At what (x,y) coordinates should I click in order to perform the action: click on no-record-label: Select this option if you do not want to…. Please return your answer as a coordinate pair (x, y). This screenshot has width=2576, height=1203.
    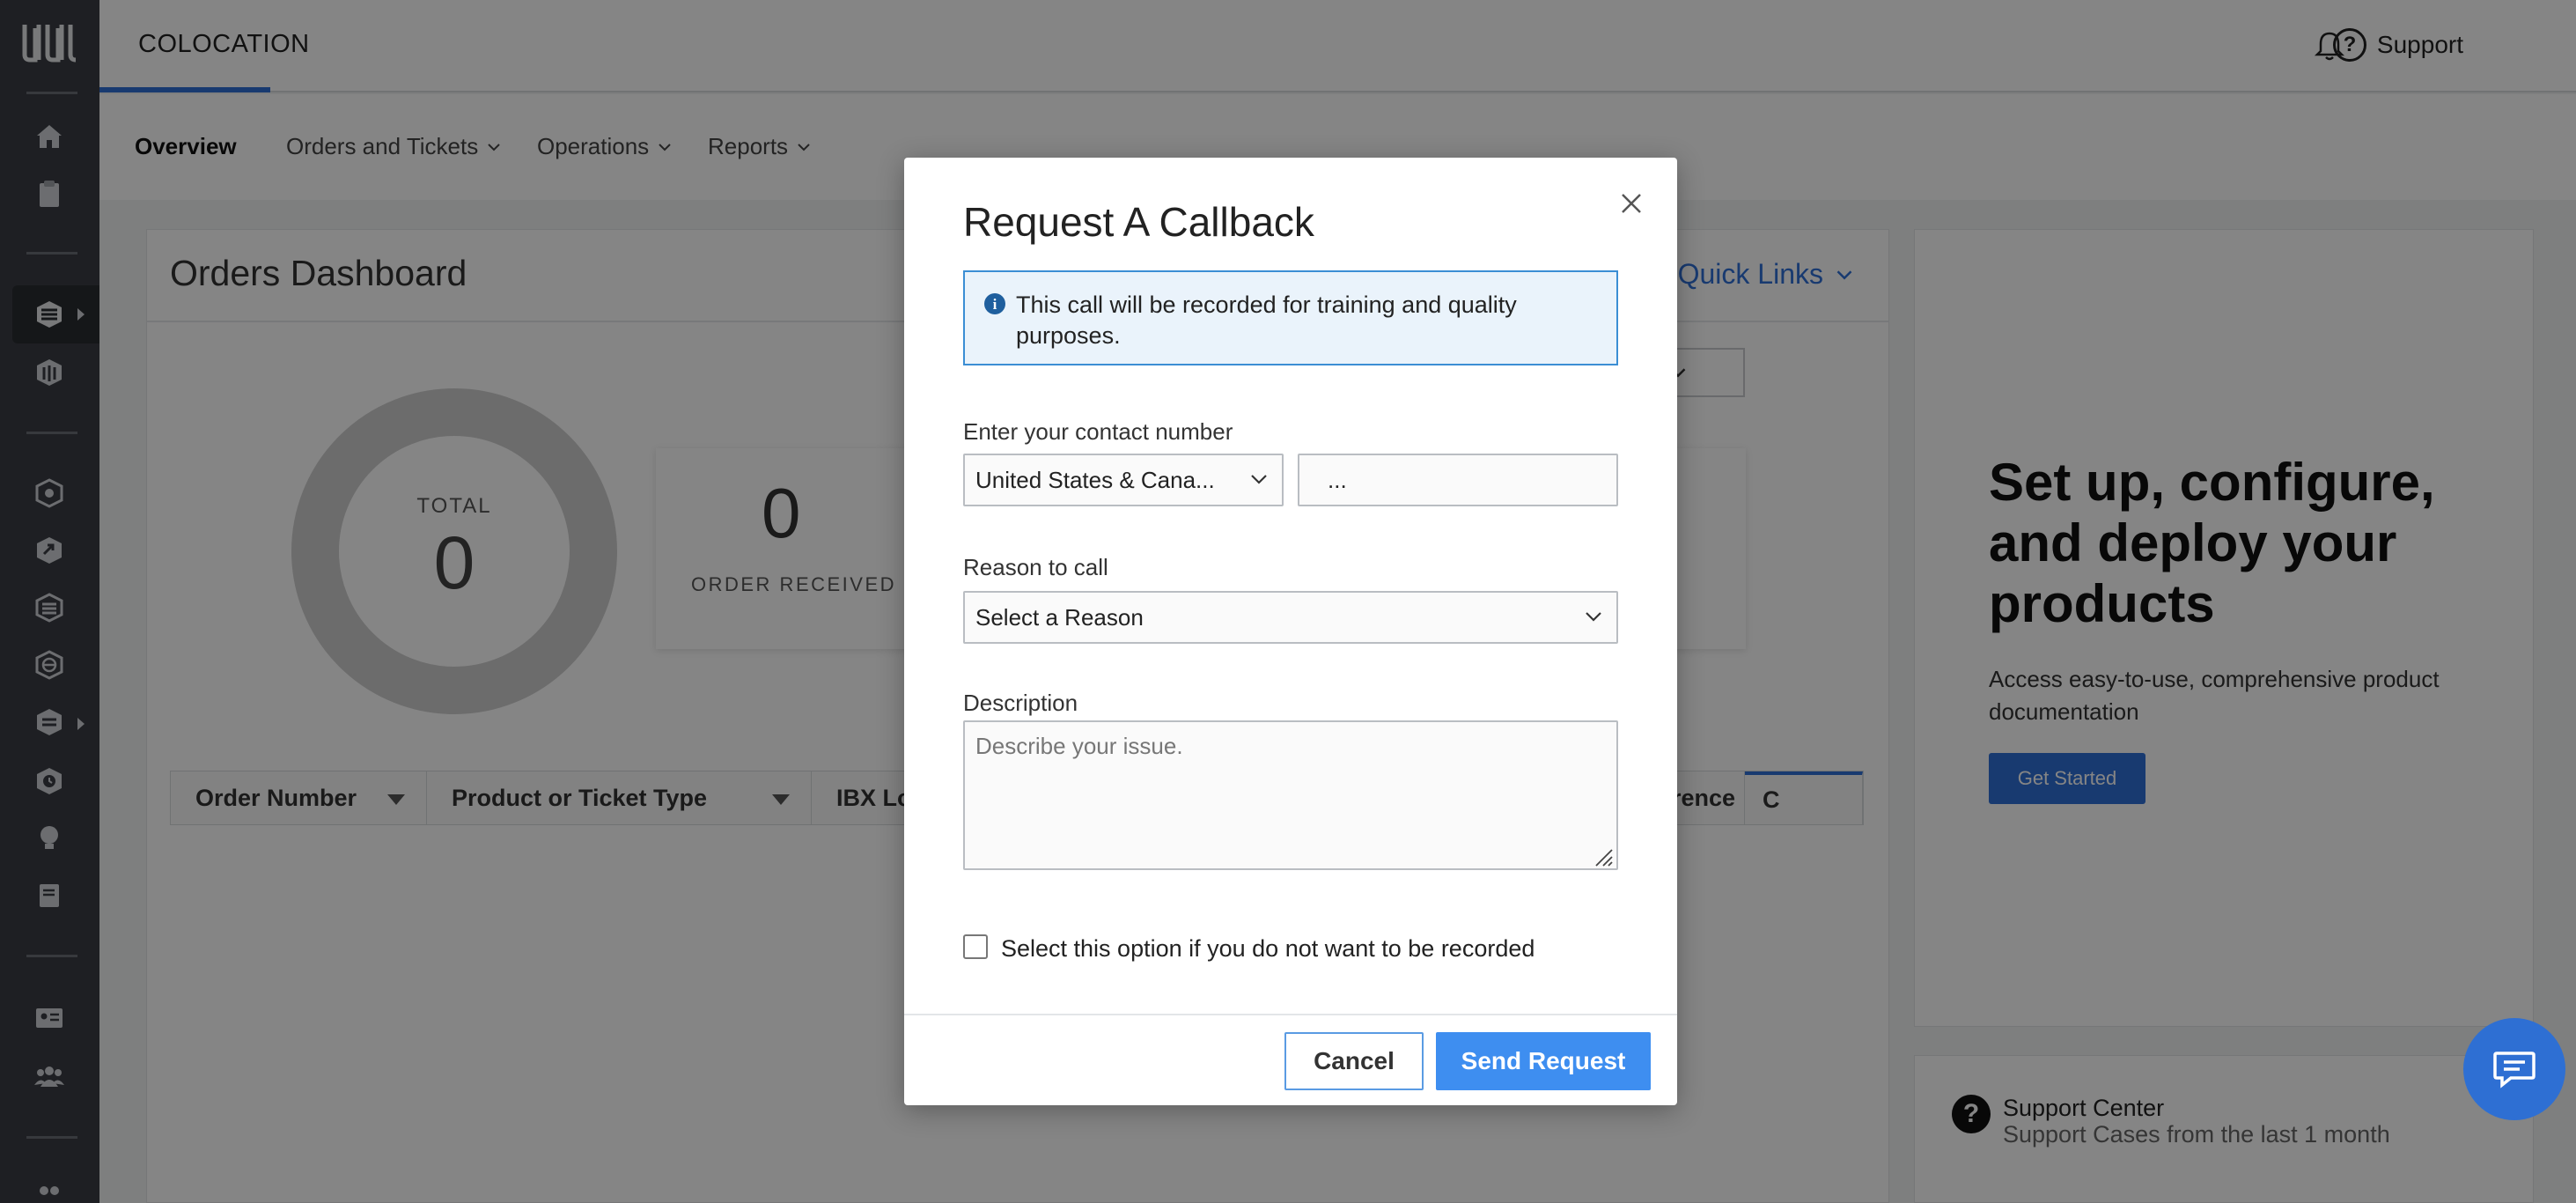
    Looking at the image, I should click on (1268, 949).